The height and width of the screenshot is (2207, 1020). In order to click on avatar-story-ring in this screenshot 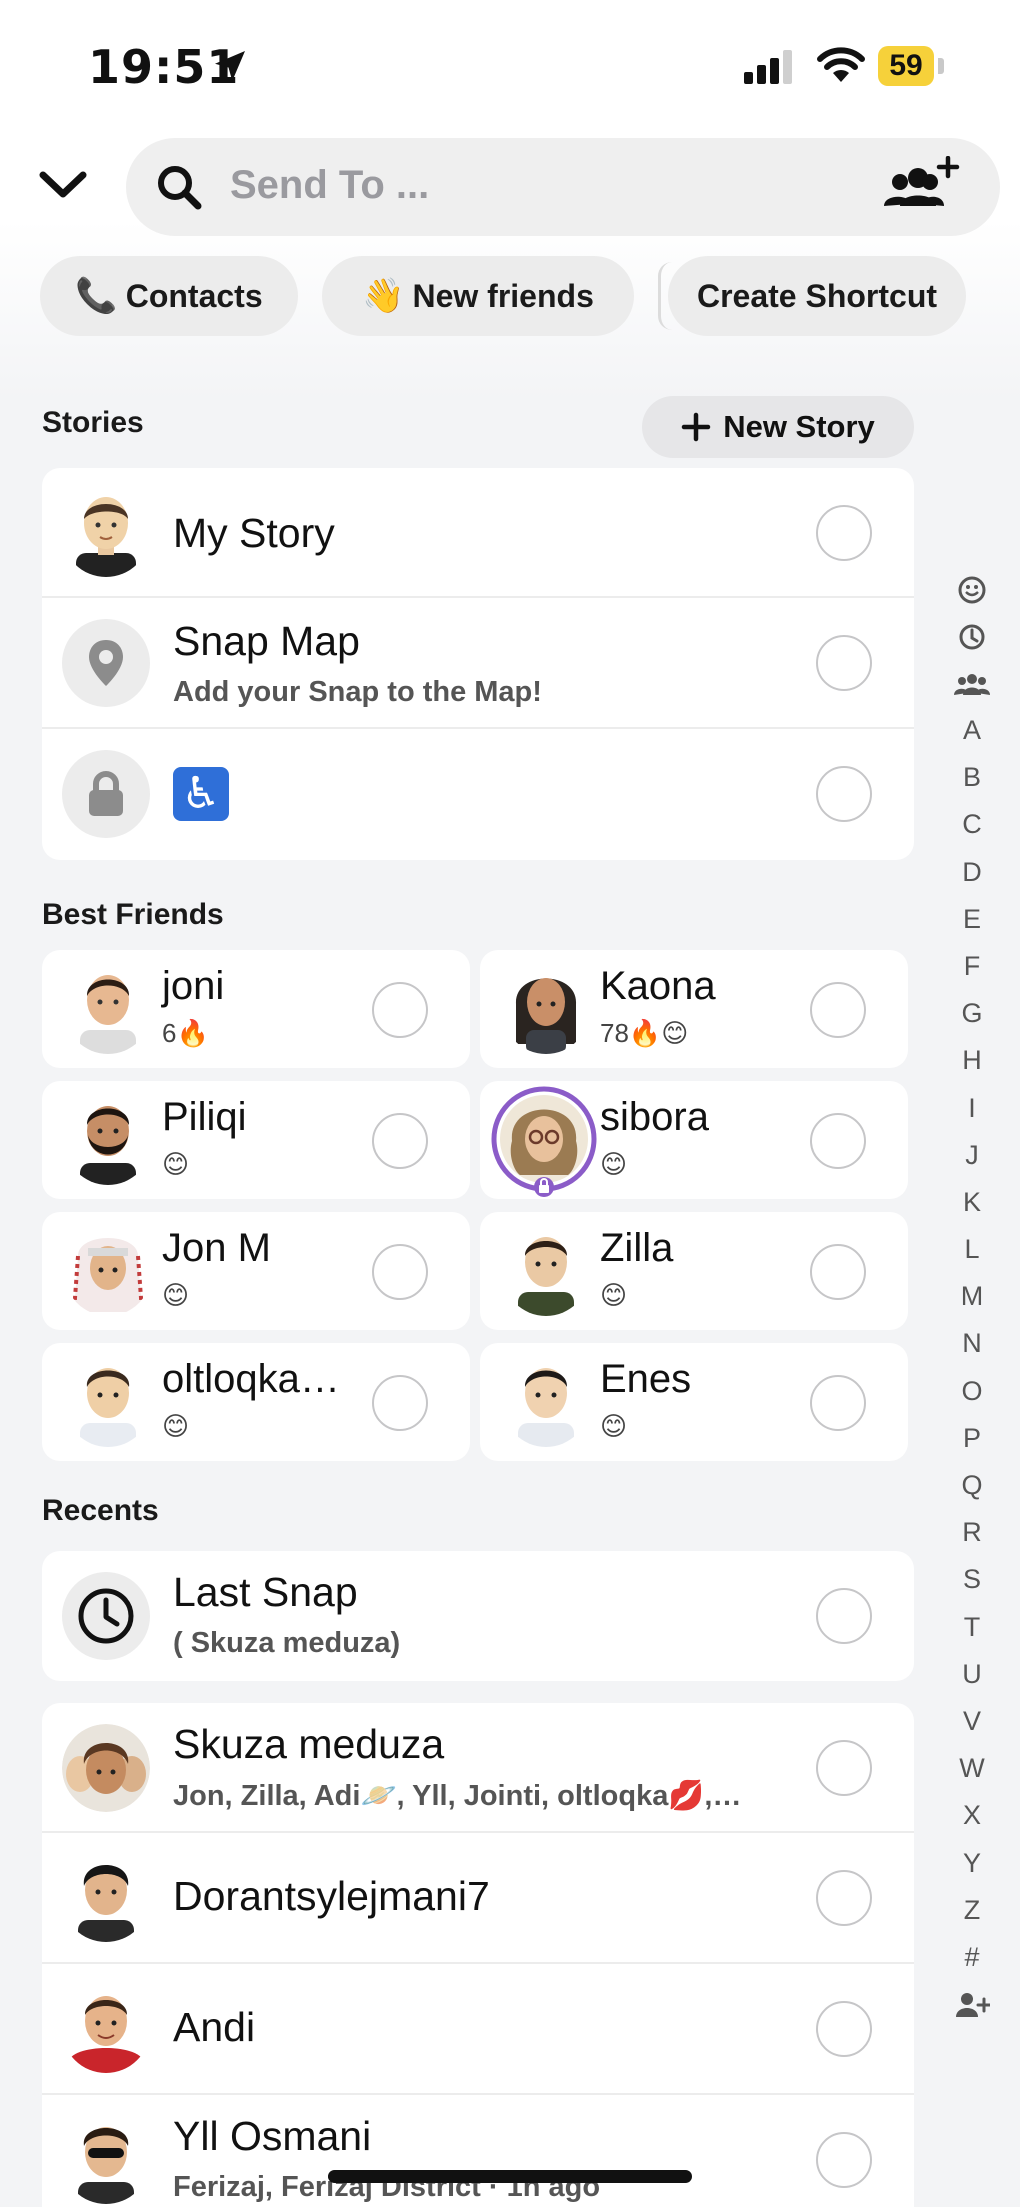, I will do `click(544, 1141)`.